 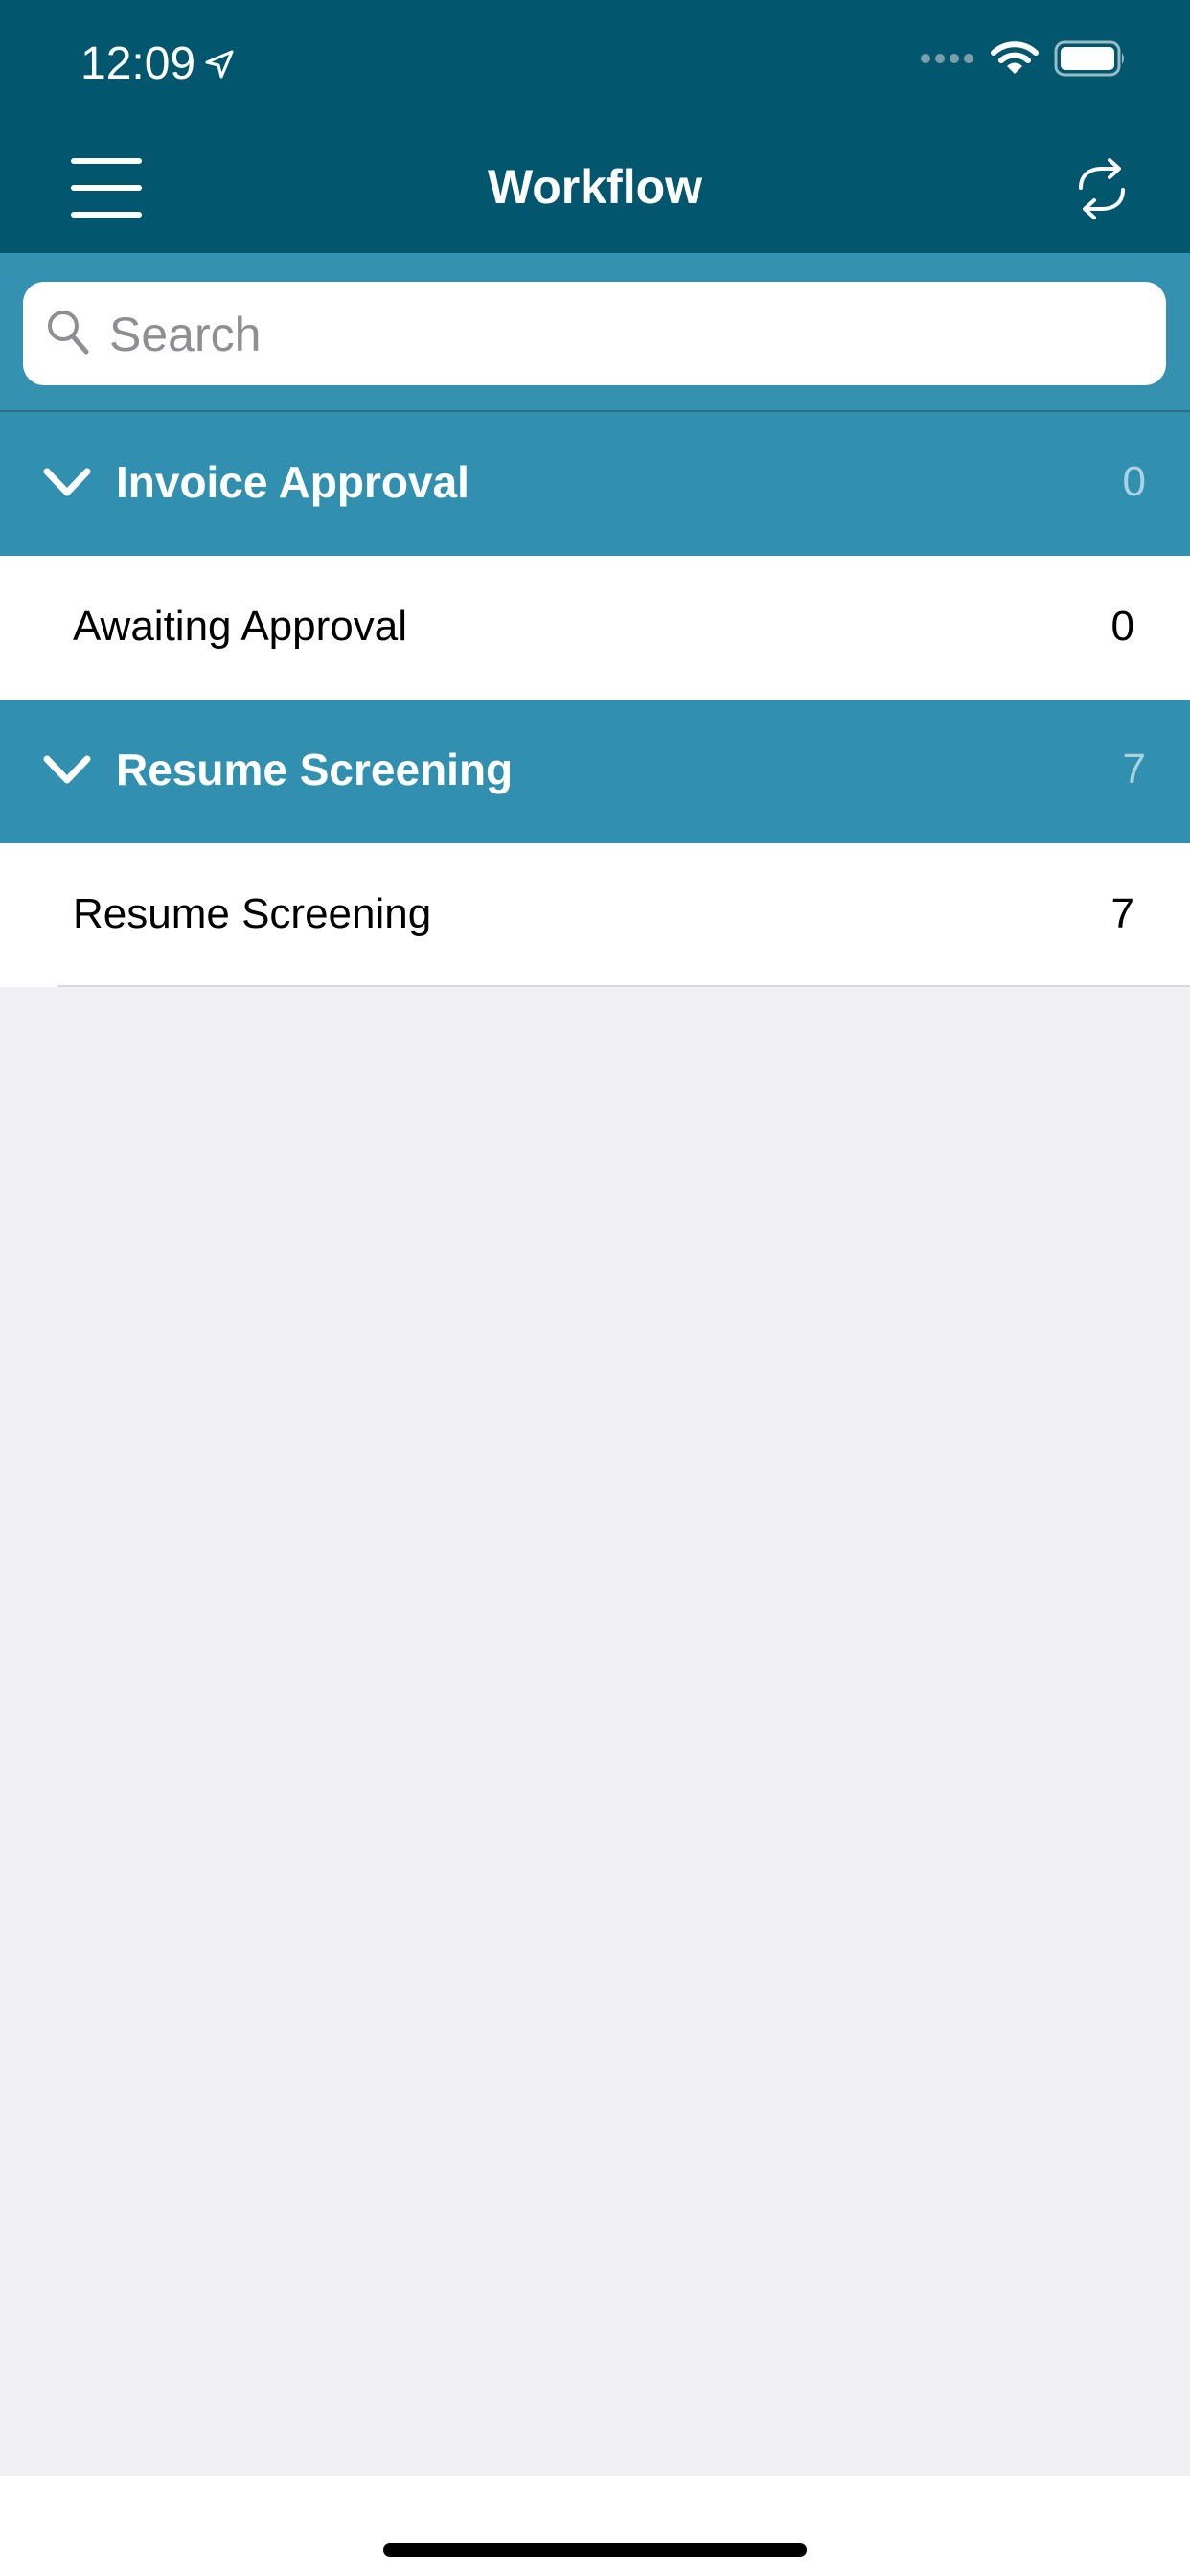 I want to click on sync-button, so click(x=1102, y=188).